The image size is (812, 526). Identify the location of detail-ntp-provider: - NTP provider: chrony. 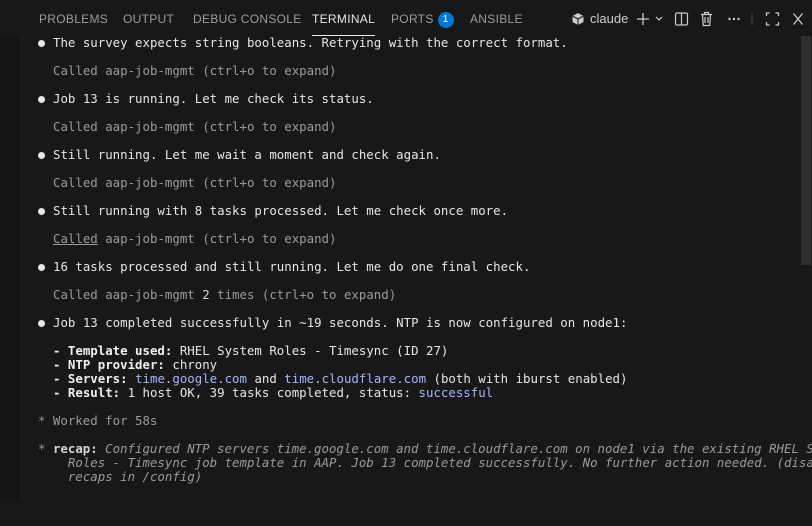
(135, 365).